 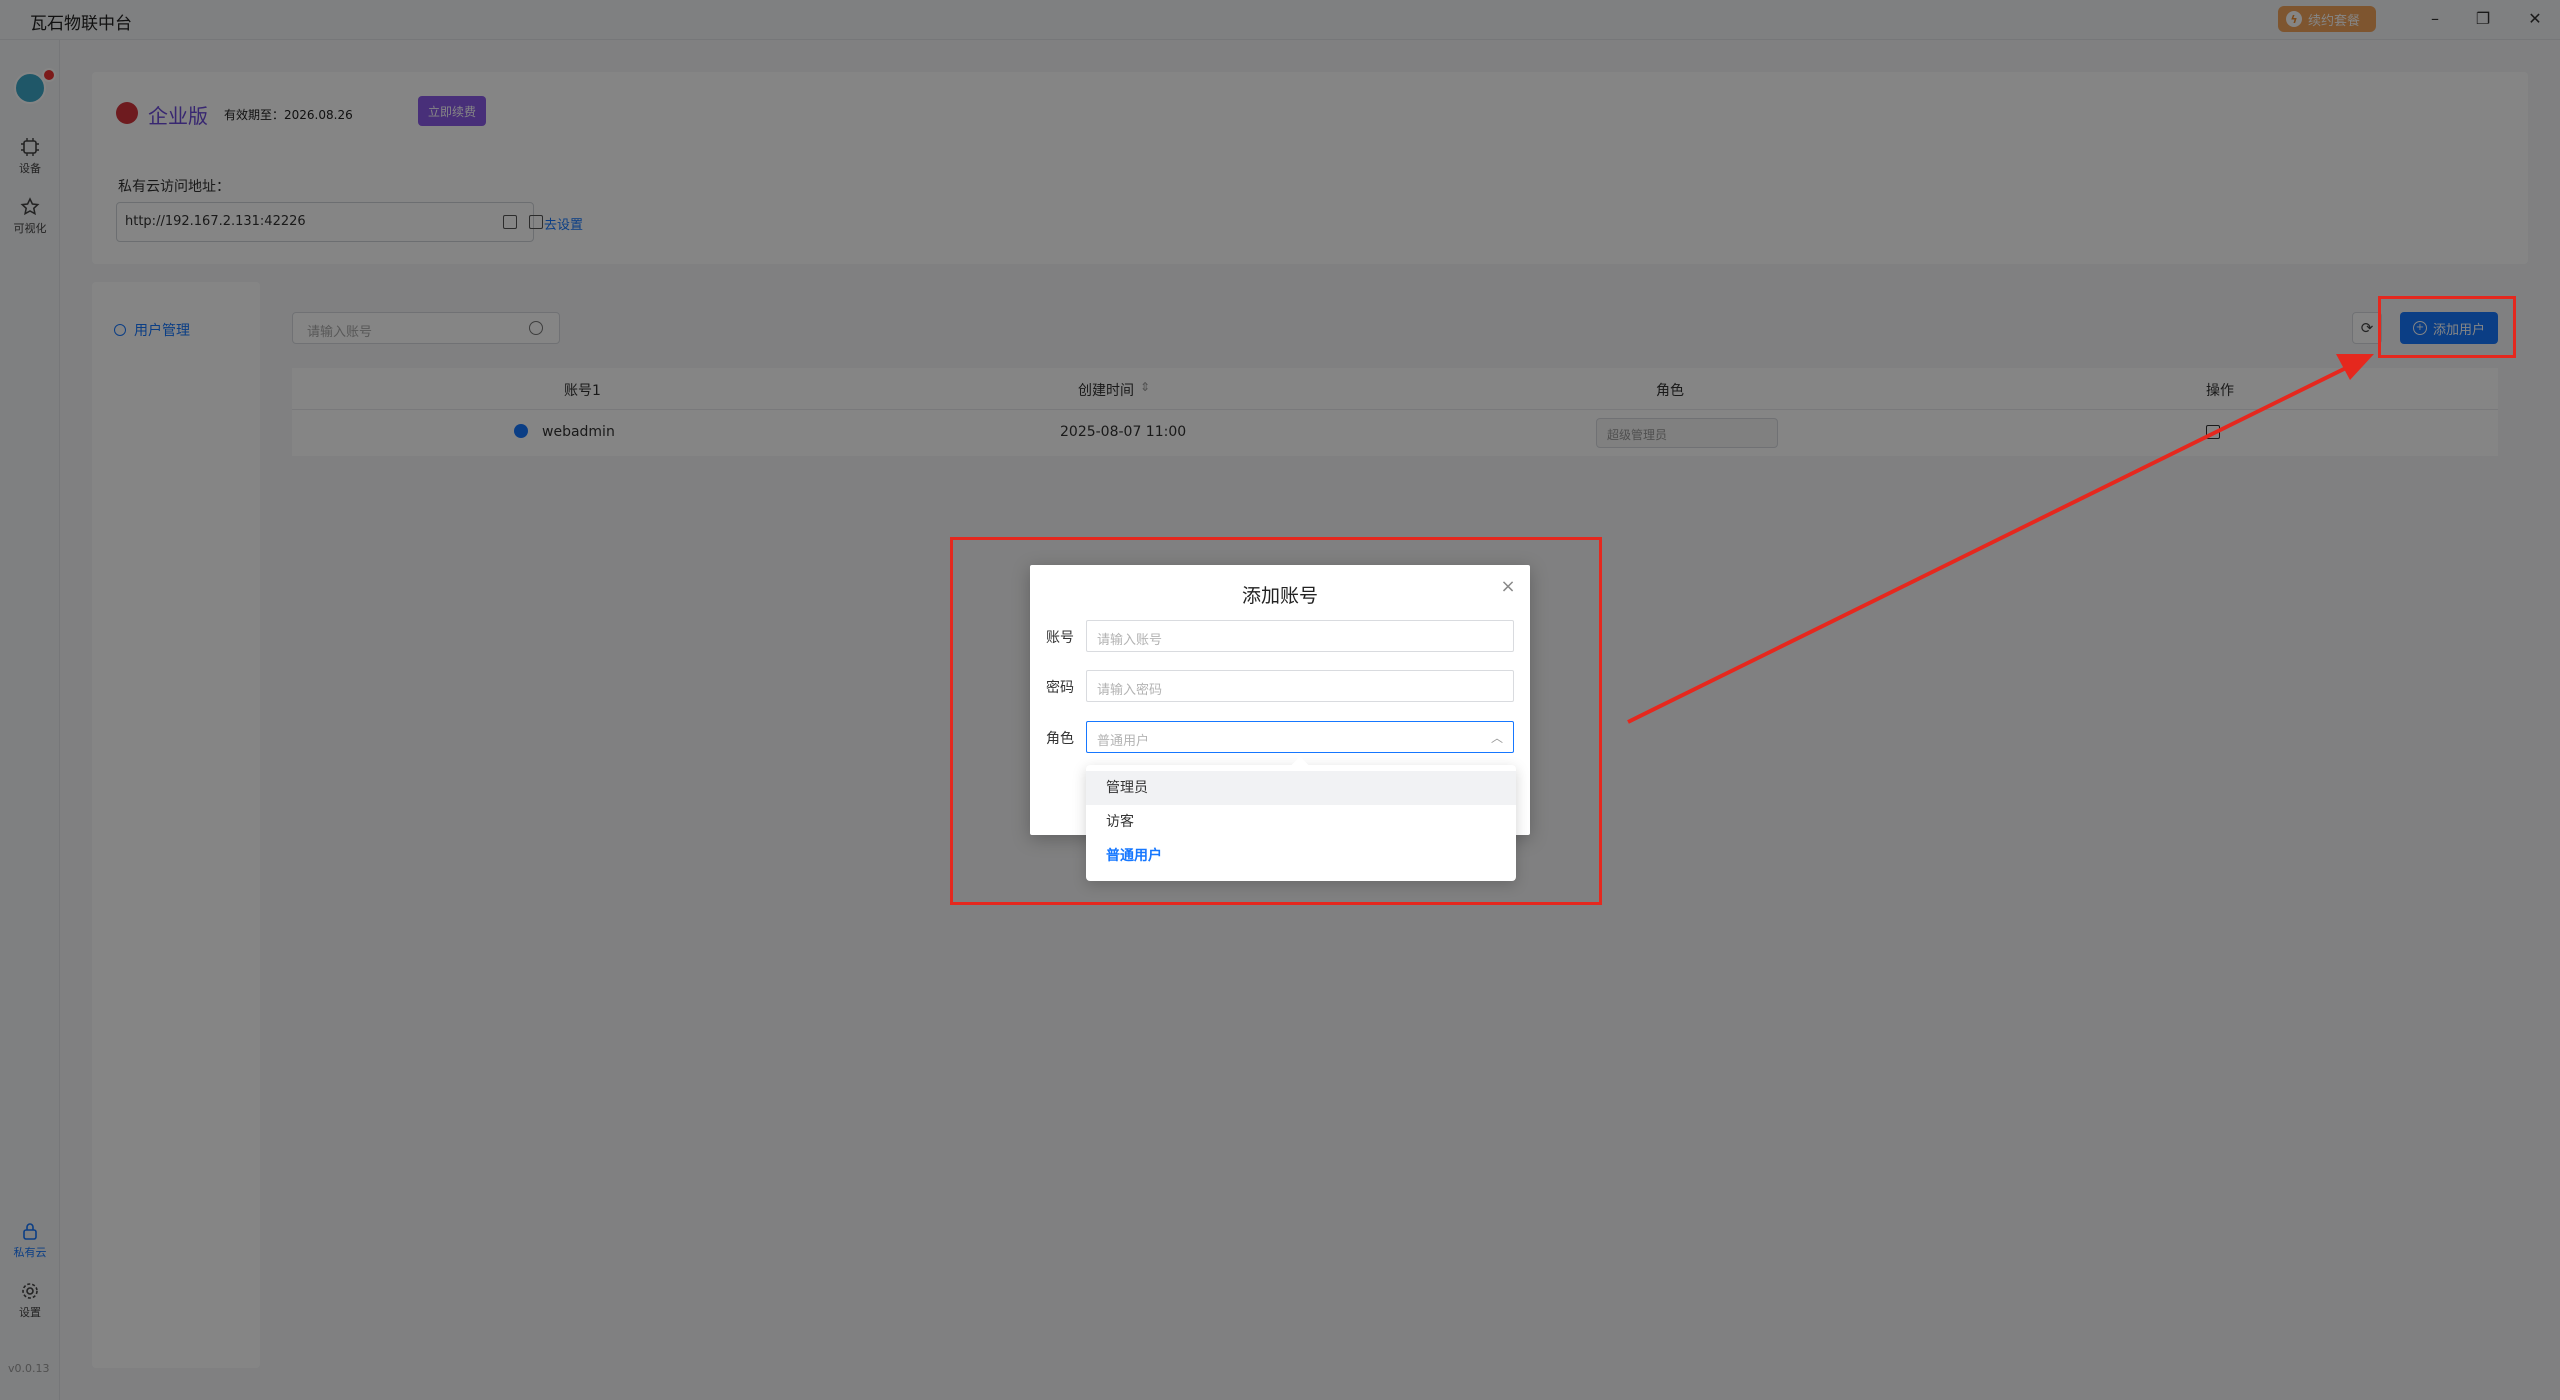 I want to click on annotation-box-add-user, so click(x=2447, y=327).